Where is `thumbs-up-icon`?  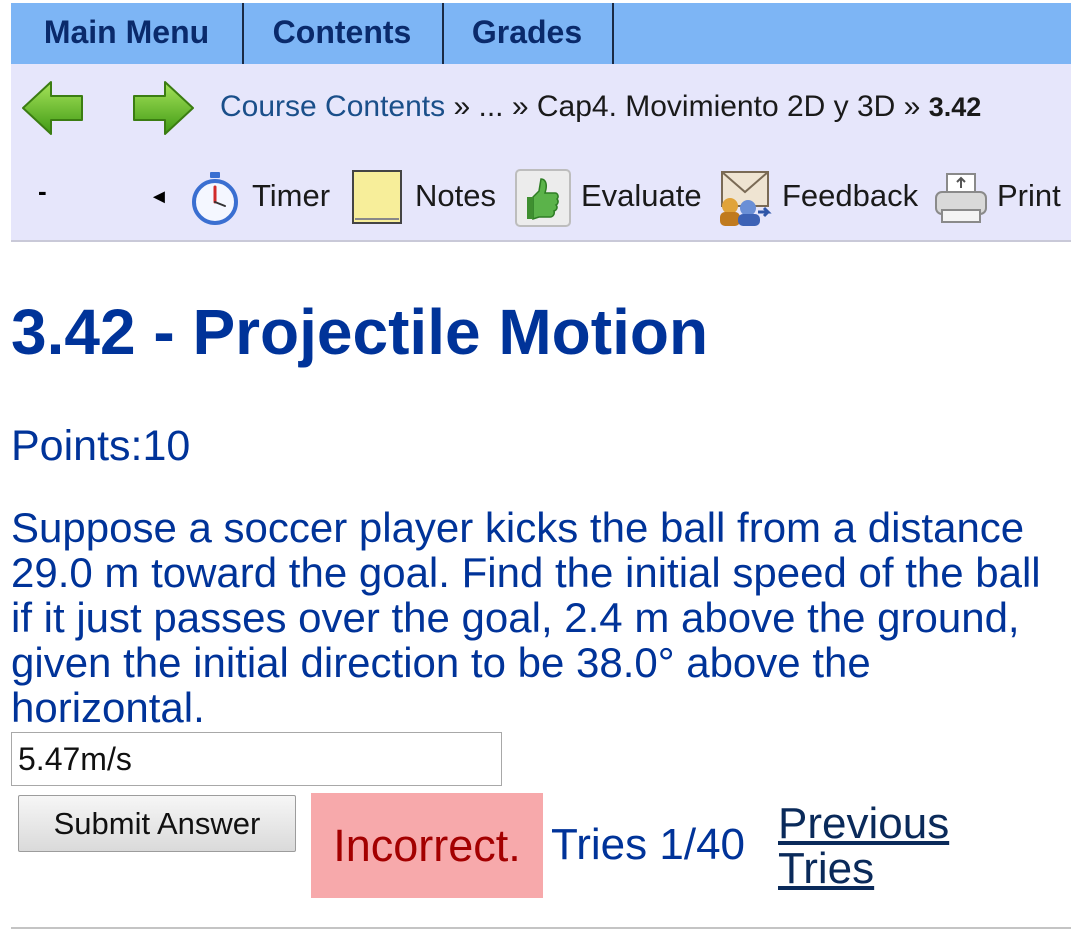 thumbs-up-icon is located at coordinates (543, 200).